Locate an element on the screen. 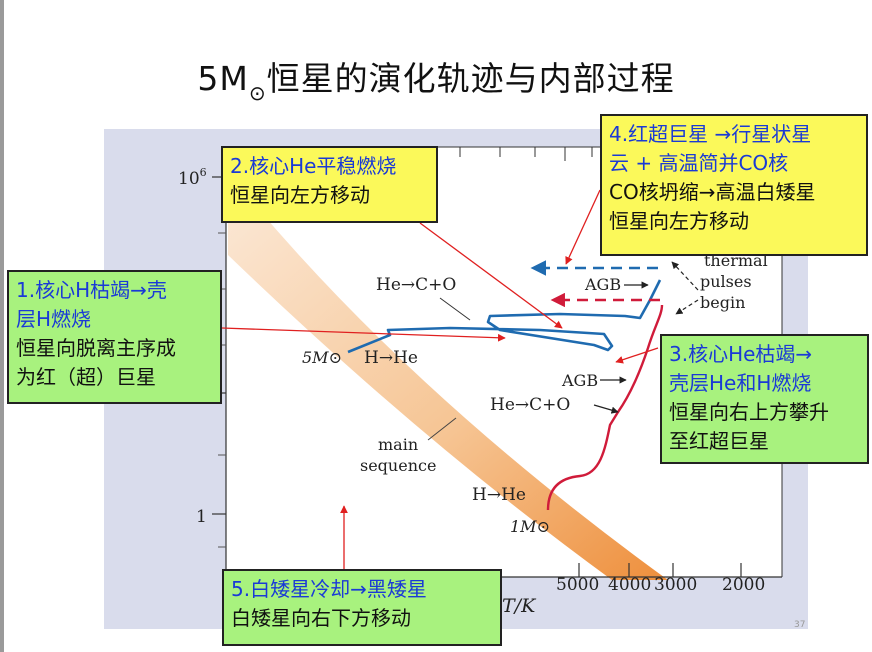 This screenshot has width=872, height=652. callout-3-head-line1: 3.核心He枯竭→ is located at coordinates (741, 354).